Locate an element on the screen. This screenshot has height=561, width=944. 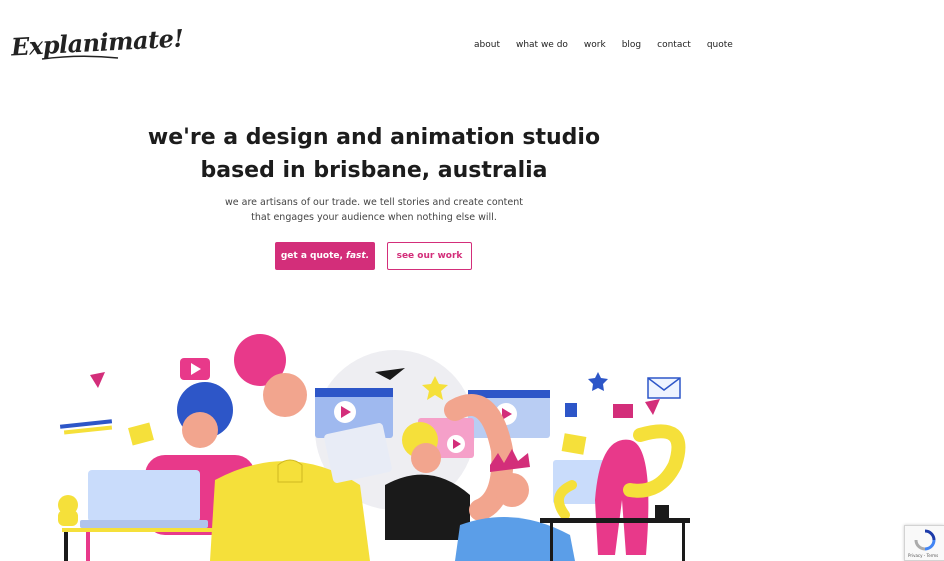
recaptcha-links: Privacy - Terms is located at coordinates (923, 555).